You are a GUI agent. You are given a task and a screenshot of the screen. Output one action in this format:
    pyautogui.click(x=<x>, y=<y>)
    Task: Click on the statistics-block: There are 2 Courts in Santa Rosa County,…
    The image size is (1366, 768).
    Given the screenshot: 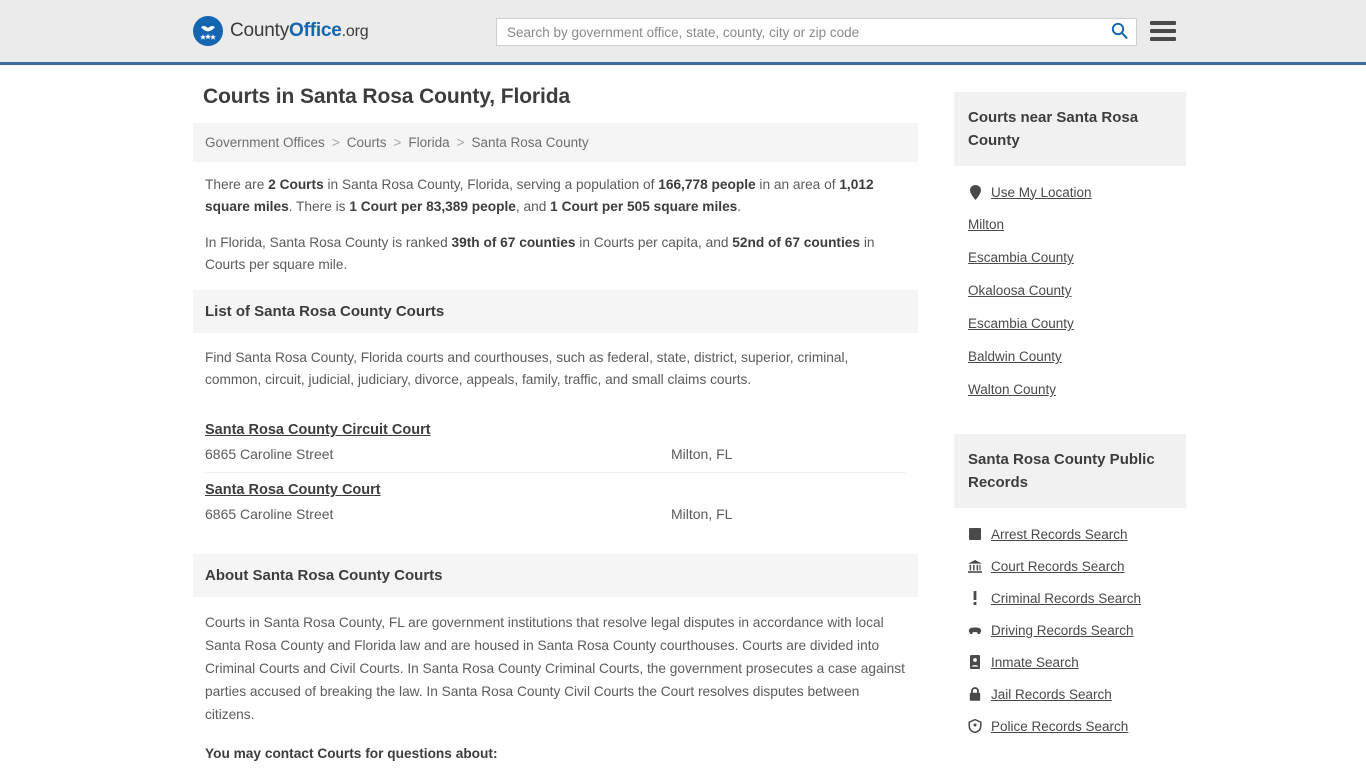 What is the action you would take?
    pyautogui.click(x=555, y=219)
    